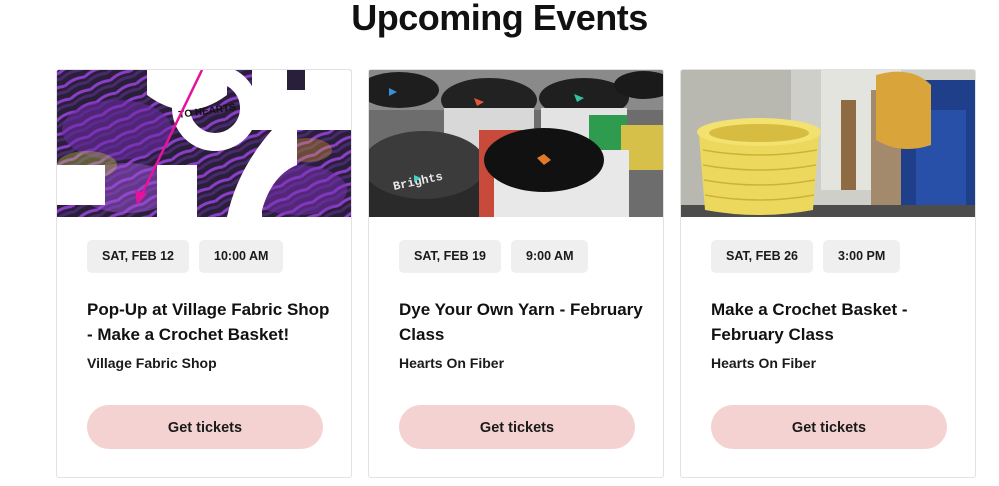 The height and width of the screenshot is (486, 999). Describe the element at coordinates (152, 363) in the screenshot. I see `event-venue: Village Fabric Shop` at that location.